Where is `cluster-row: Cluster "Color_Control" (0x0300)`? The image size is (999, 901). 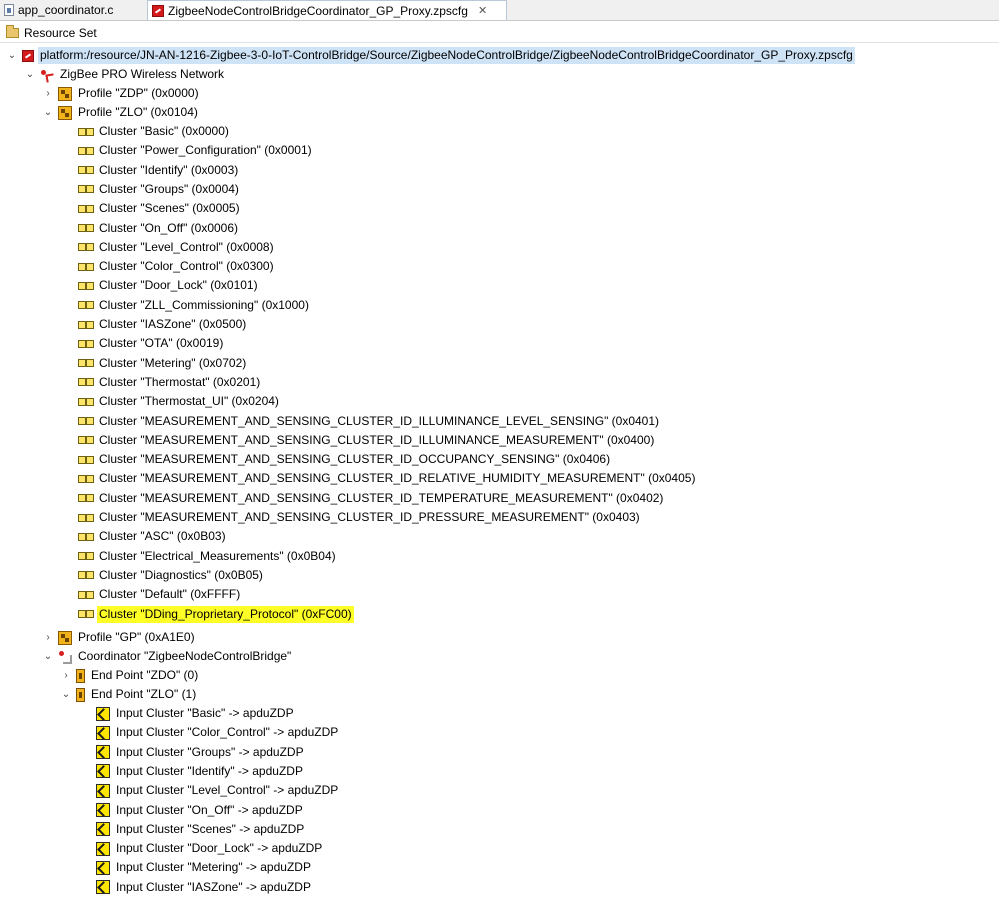 cluster-row: Cluster "Color_Control" (0x0300) is located at coordinates (177, 266).